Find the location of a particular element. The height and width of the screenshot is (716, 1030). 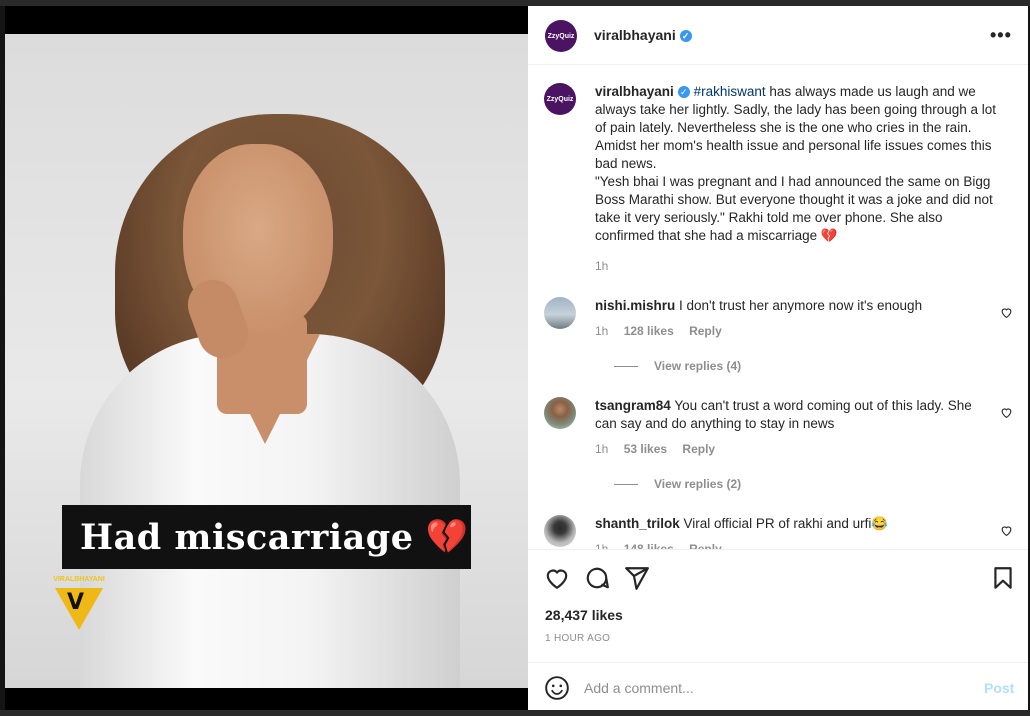

watermark-logo: VIRALBHAYANI V is located at coordinates (79, 606).